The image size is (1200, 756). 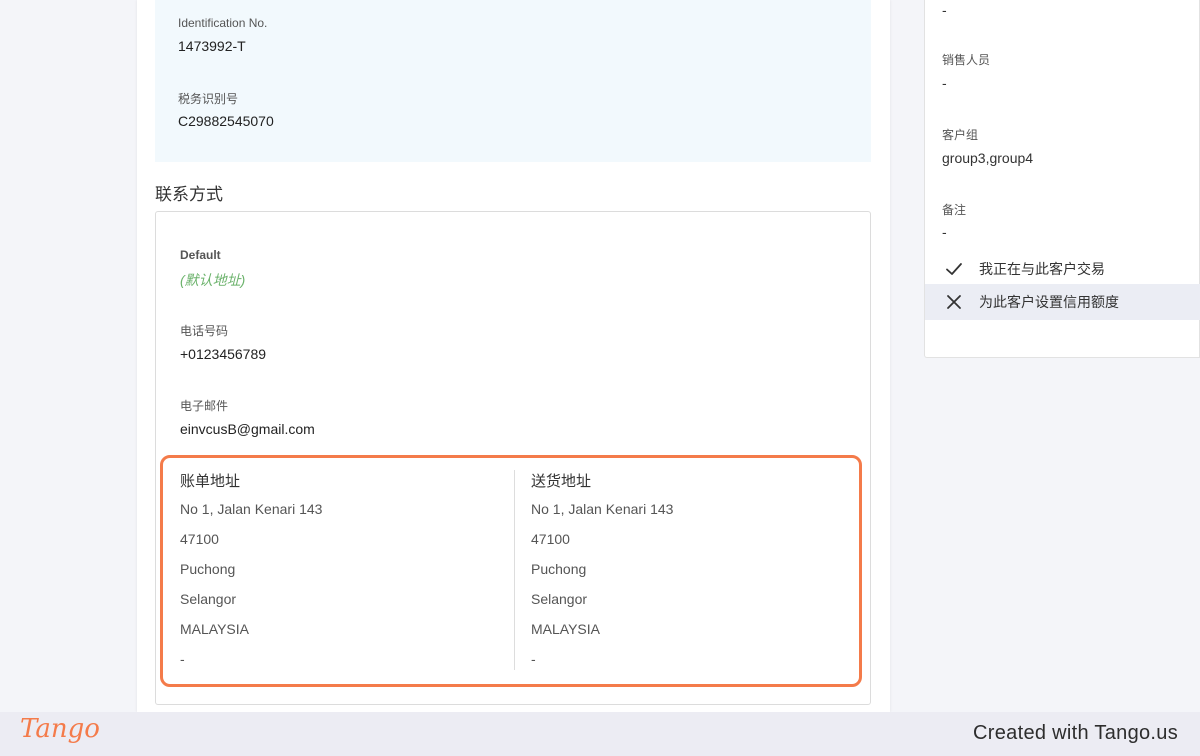 I want to click on tango-footer: Tango Created with Tango.us, so click(x=600, y=734).